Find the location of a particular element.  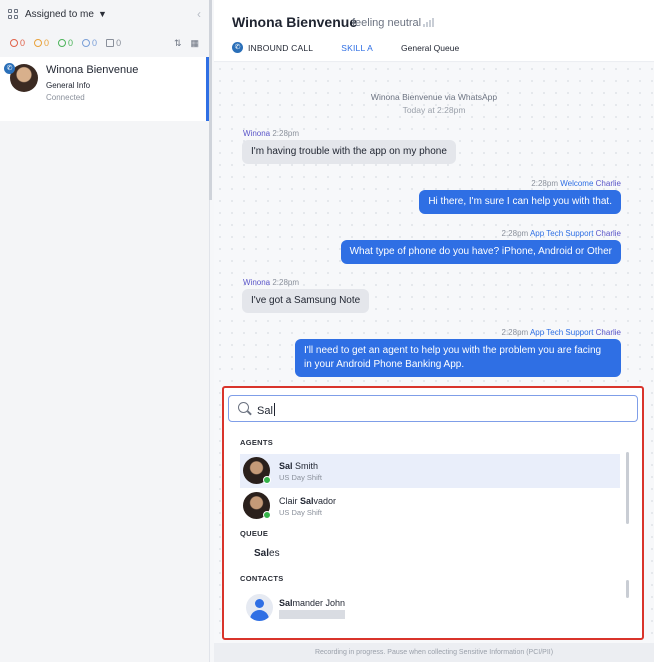

contact-result-item: Salmander John is located at coordinates (430, 607).